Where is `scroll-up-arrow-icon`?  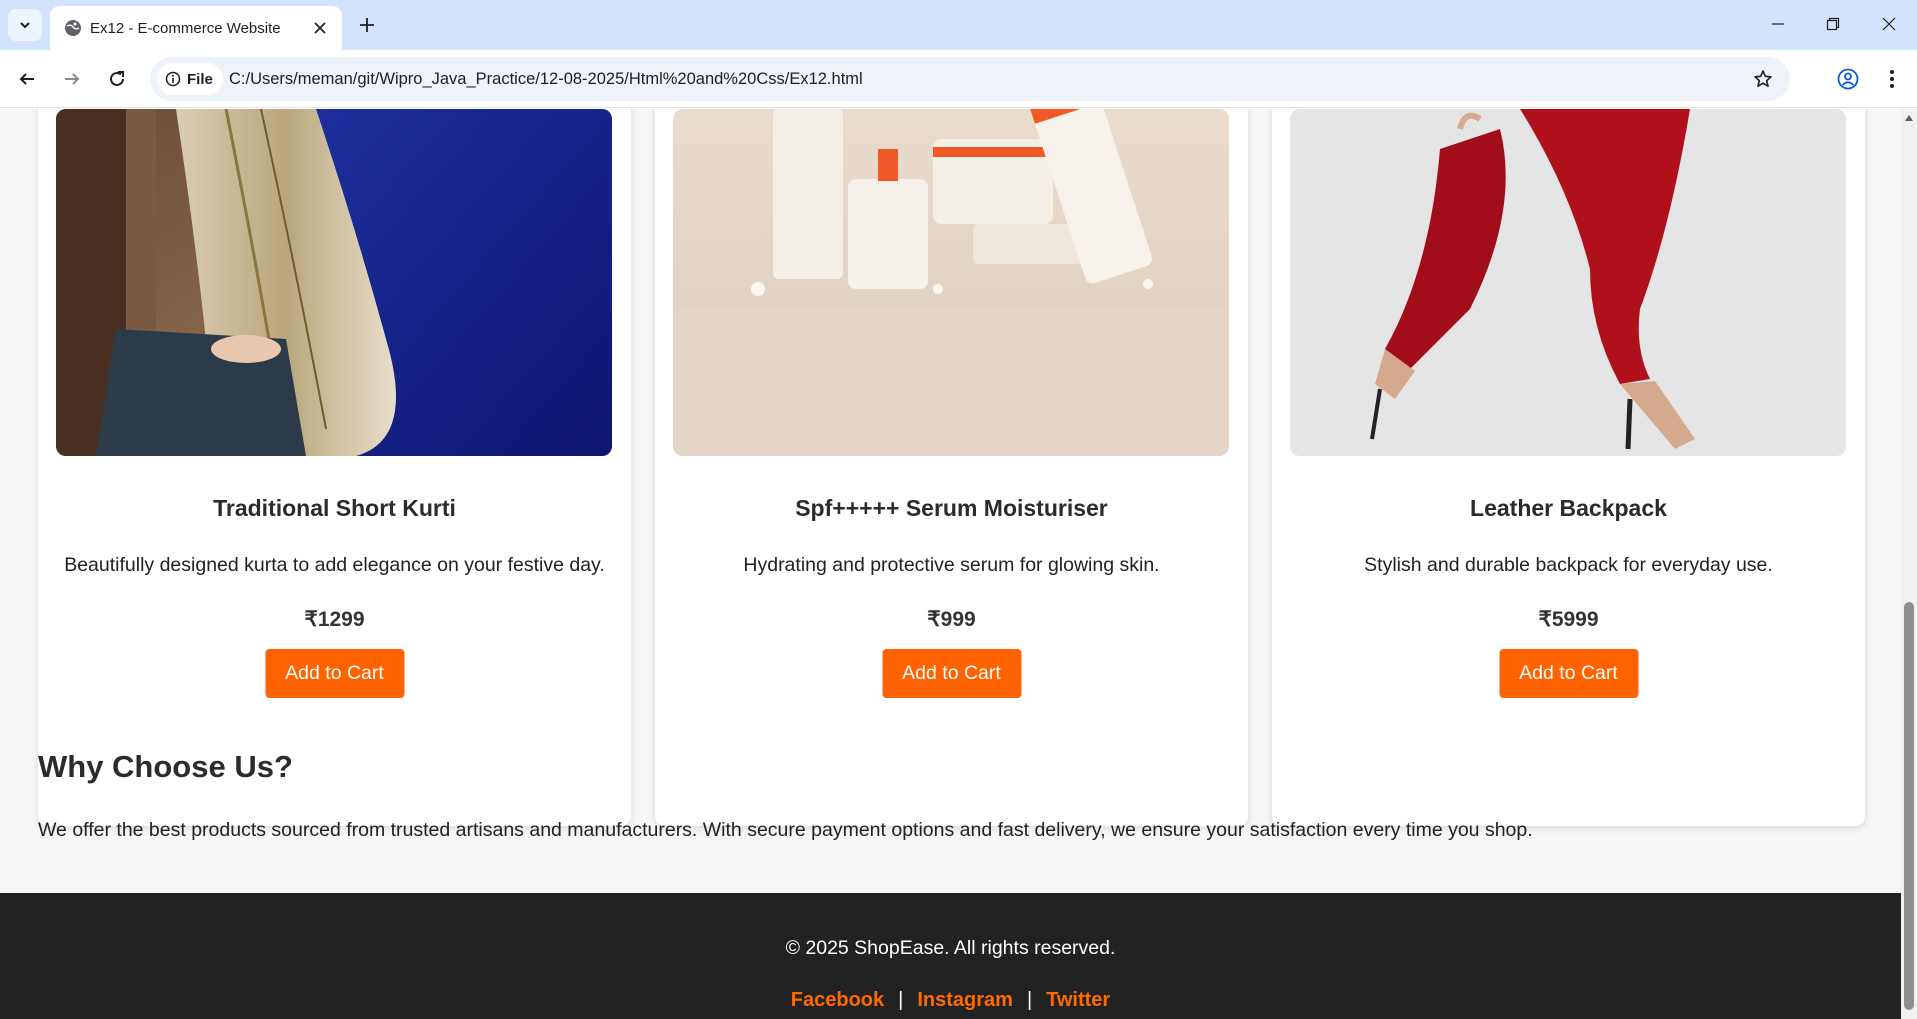 scroll-up-arrow-icon is located at coordinates (1909, 118).